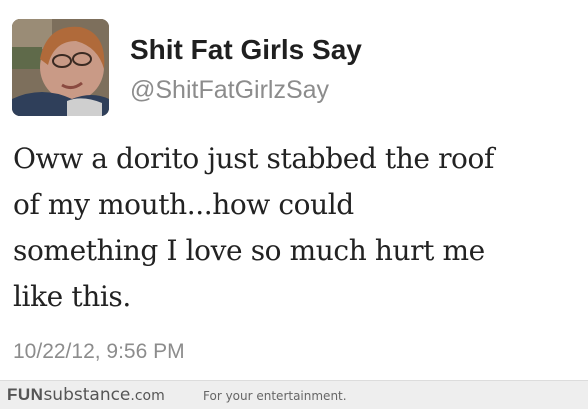  Describe the element at coordinates (72, 296) in the screenshot. I see `tweet-text-line: like this.` at that location.